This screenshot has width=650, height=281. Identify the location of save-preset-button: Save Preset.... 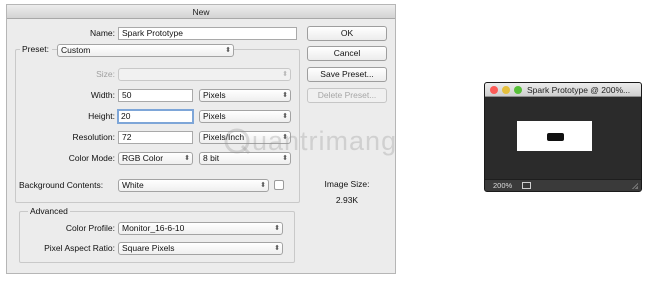
(347, 74).